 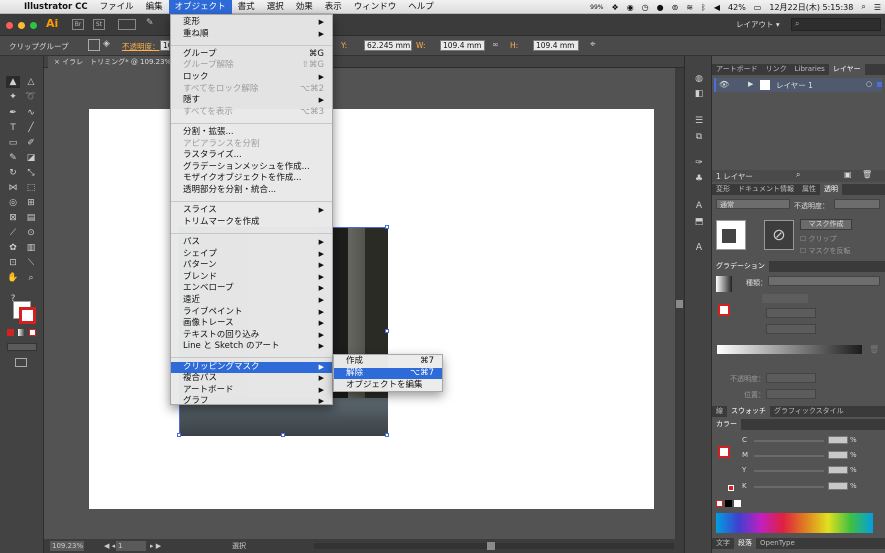 What do you see at coordinates (10, 332) in the screenshot?
I see `fill-color-mode-icon` at bounding box center [10, 332].